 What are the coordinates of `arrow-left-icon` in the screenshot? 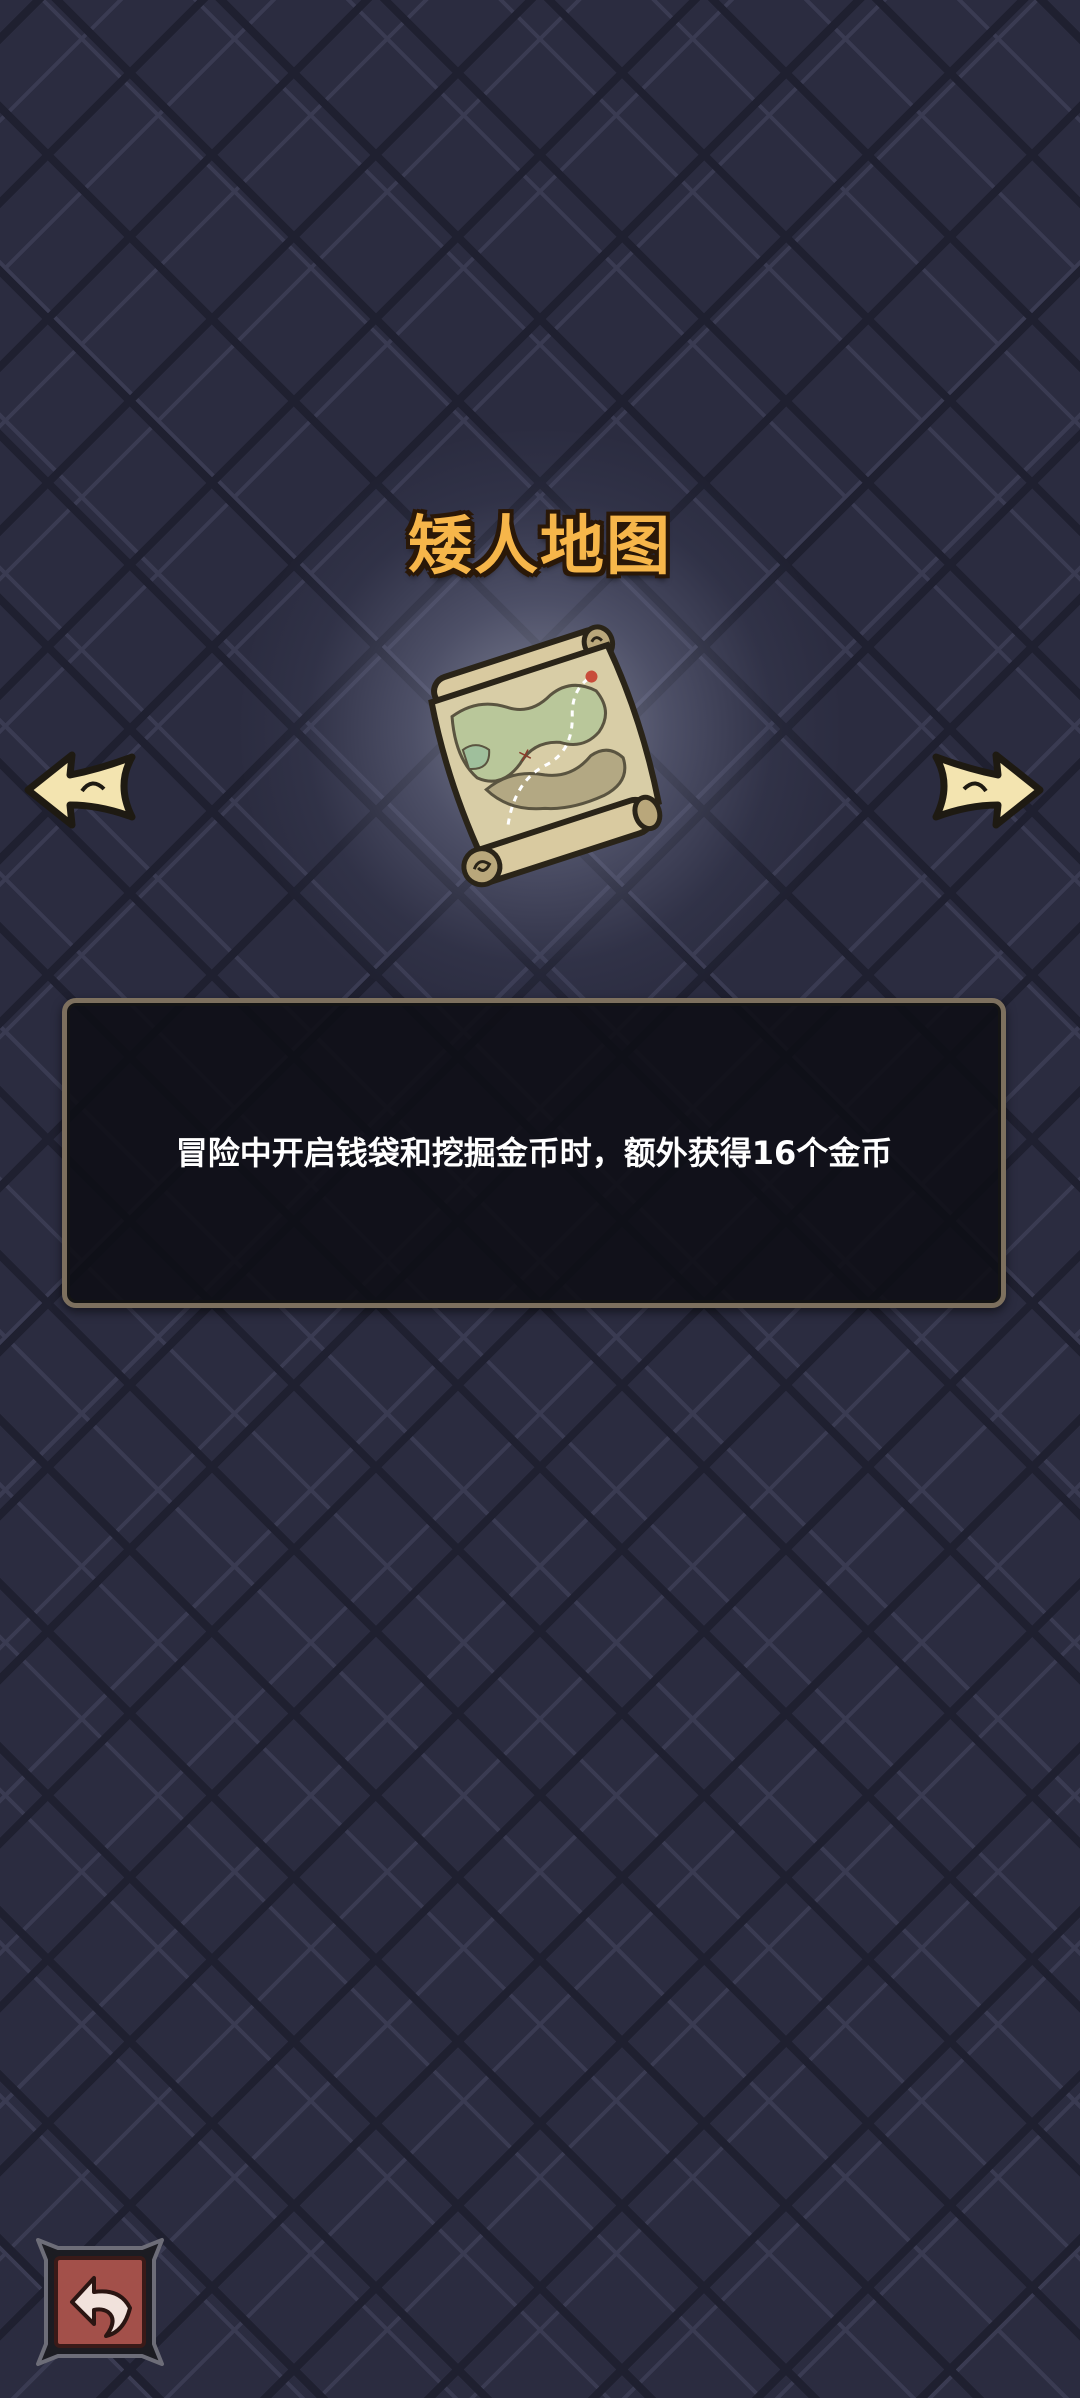 It's located at (80, 790).